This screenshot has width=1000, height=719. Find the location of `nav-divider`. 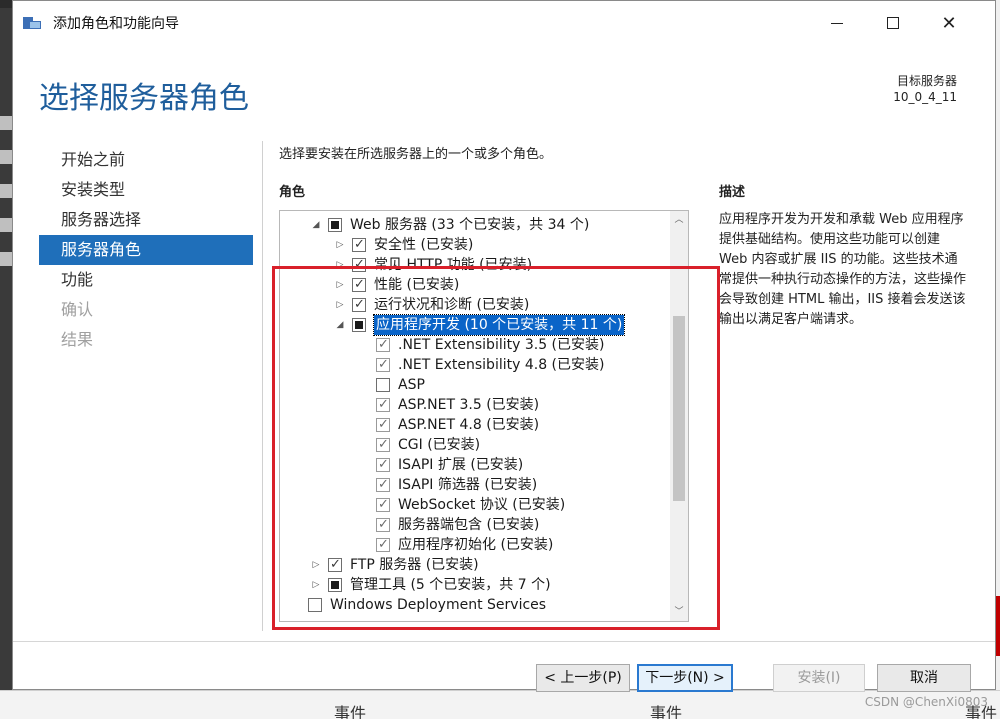

nav-divider is located at coordinates (262, 386).